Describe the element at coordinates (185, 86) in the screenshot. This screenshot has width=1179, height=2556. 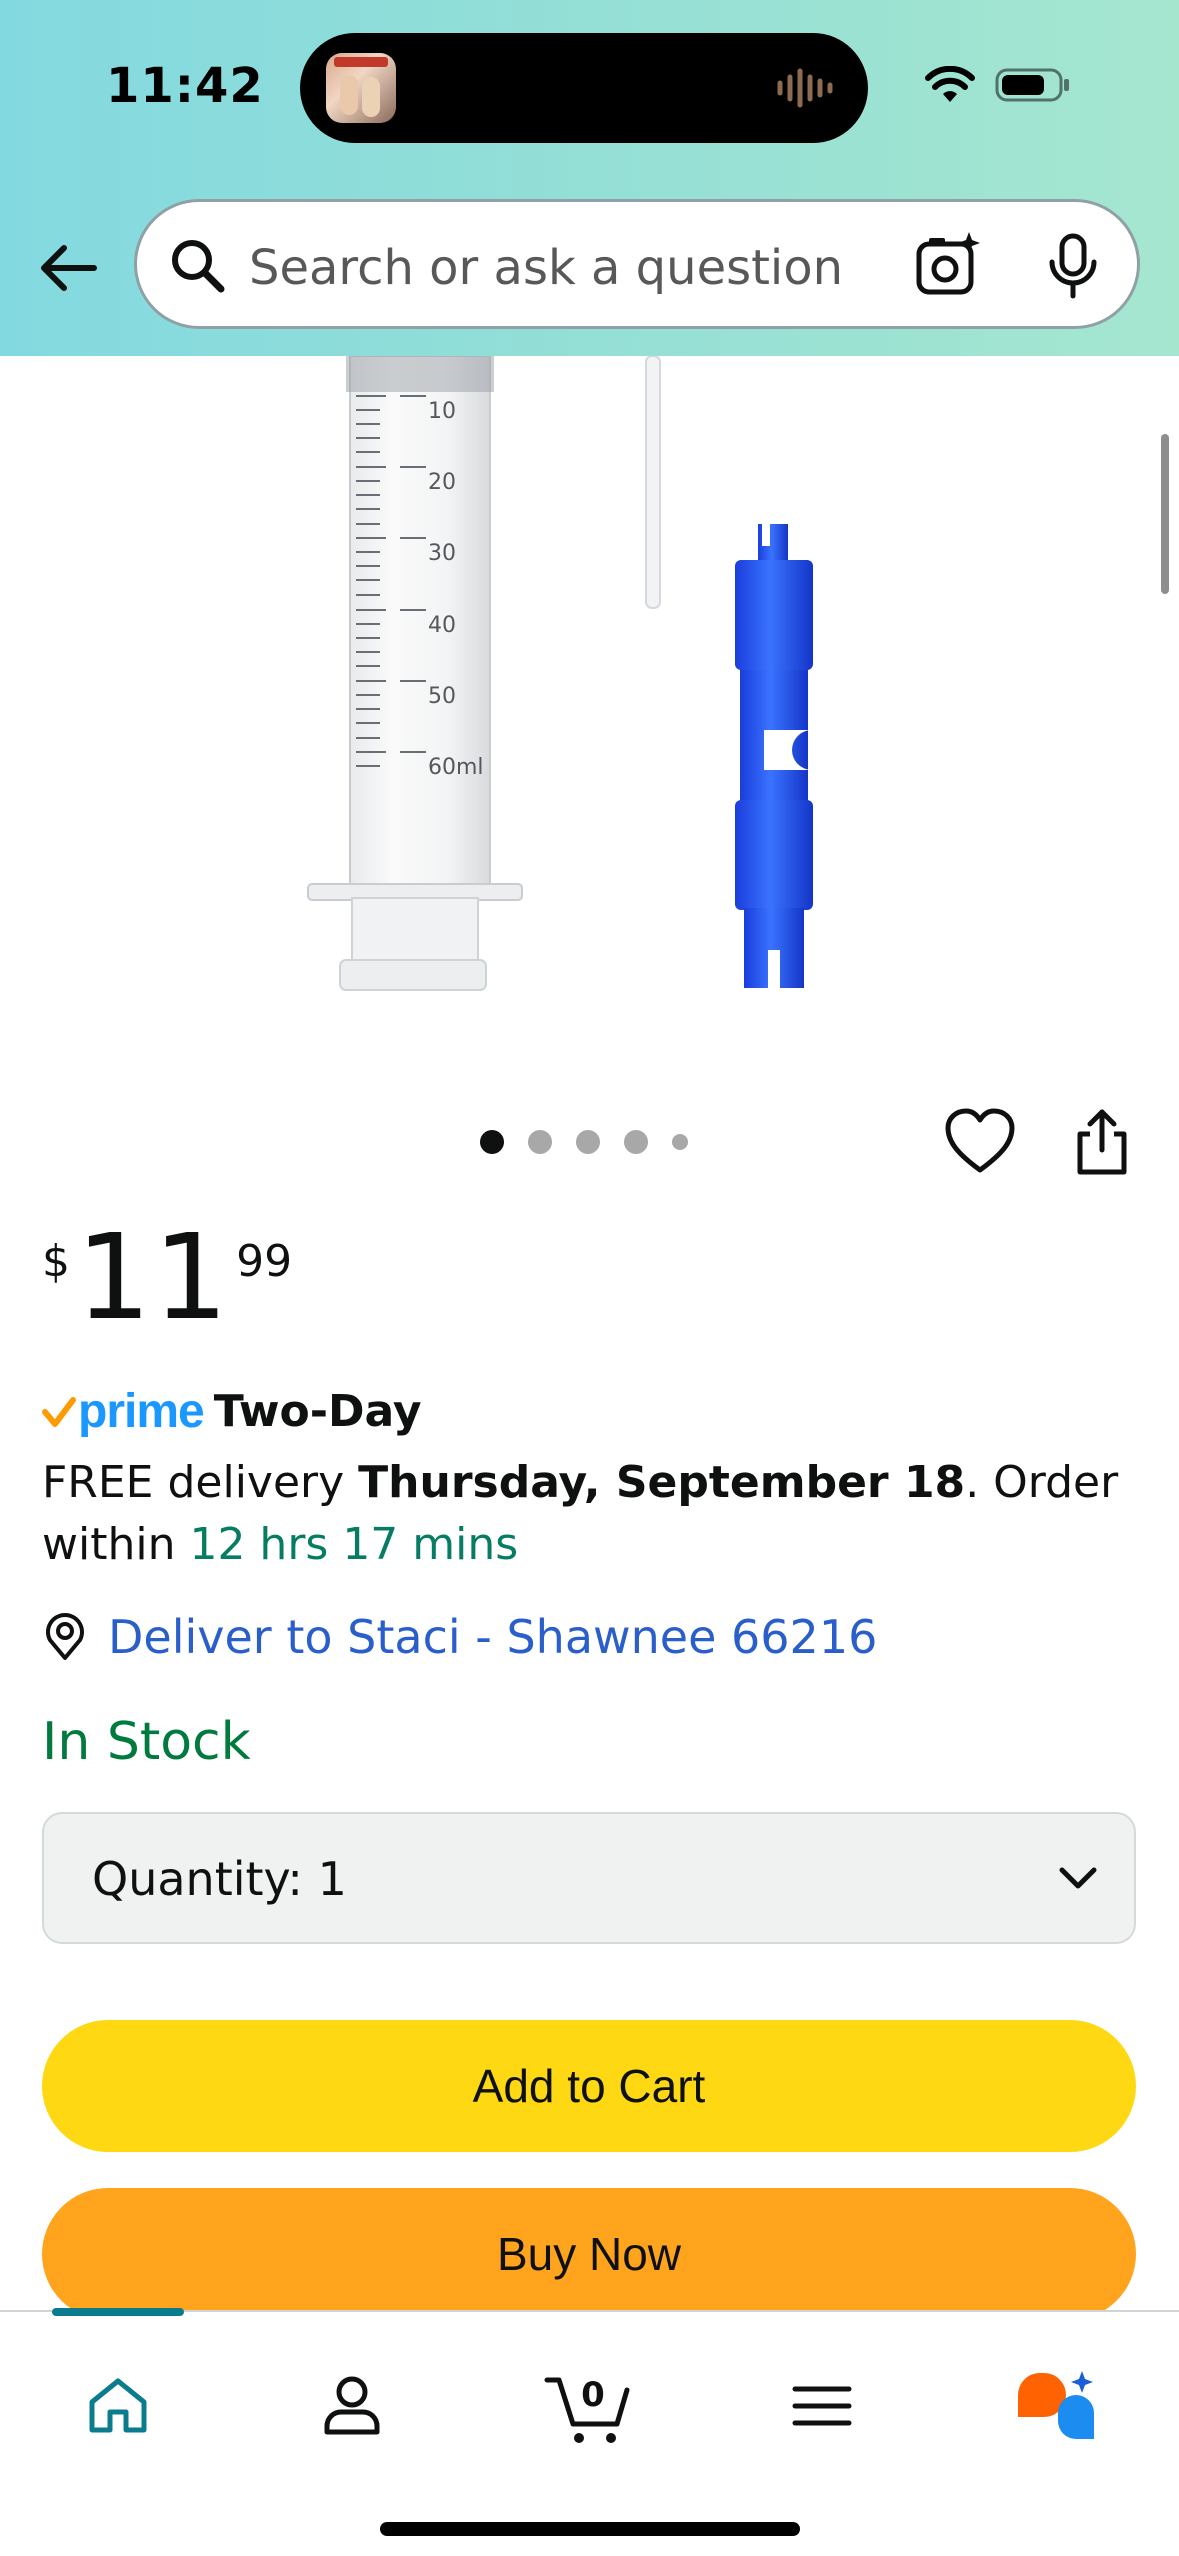
I see `status-time: 11:42` at that location.